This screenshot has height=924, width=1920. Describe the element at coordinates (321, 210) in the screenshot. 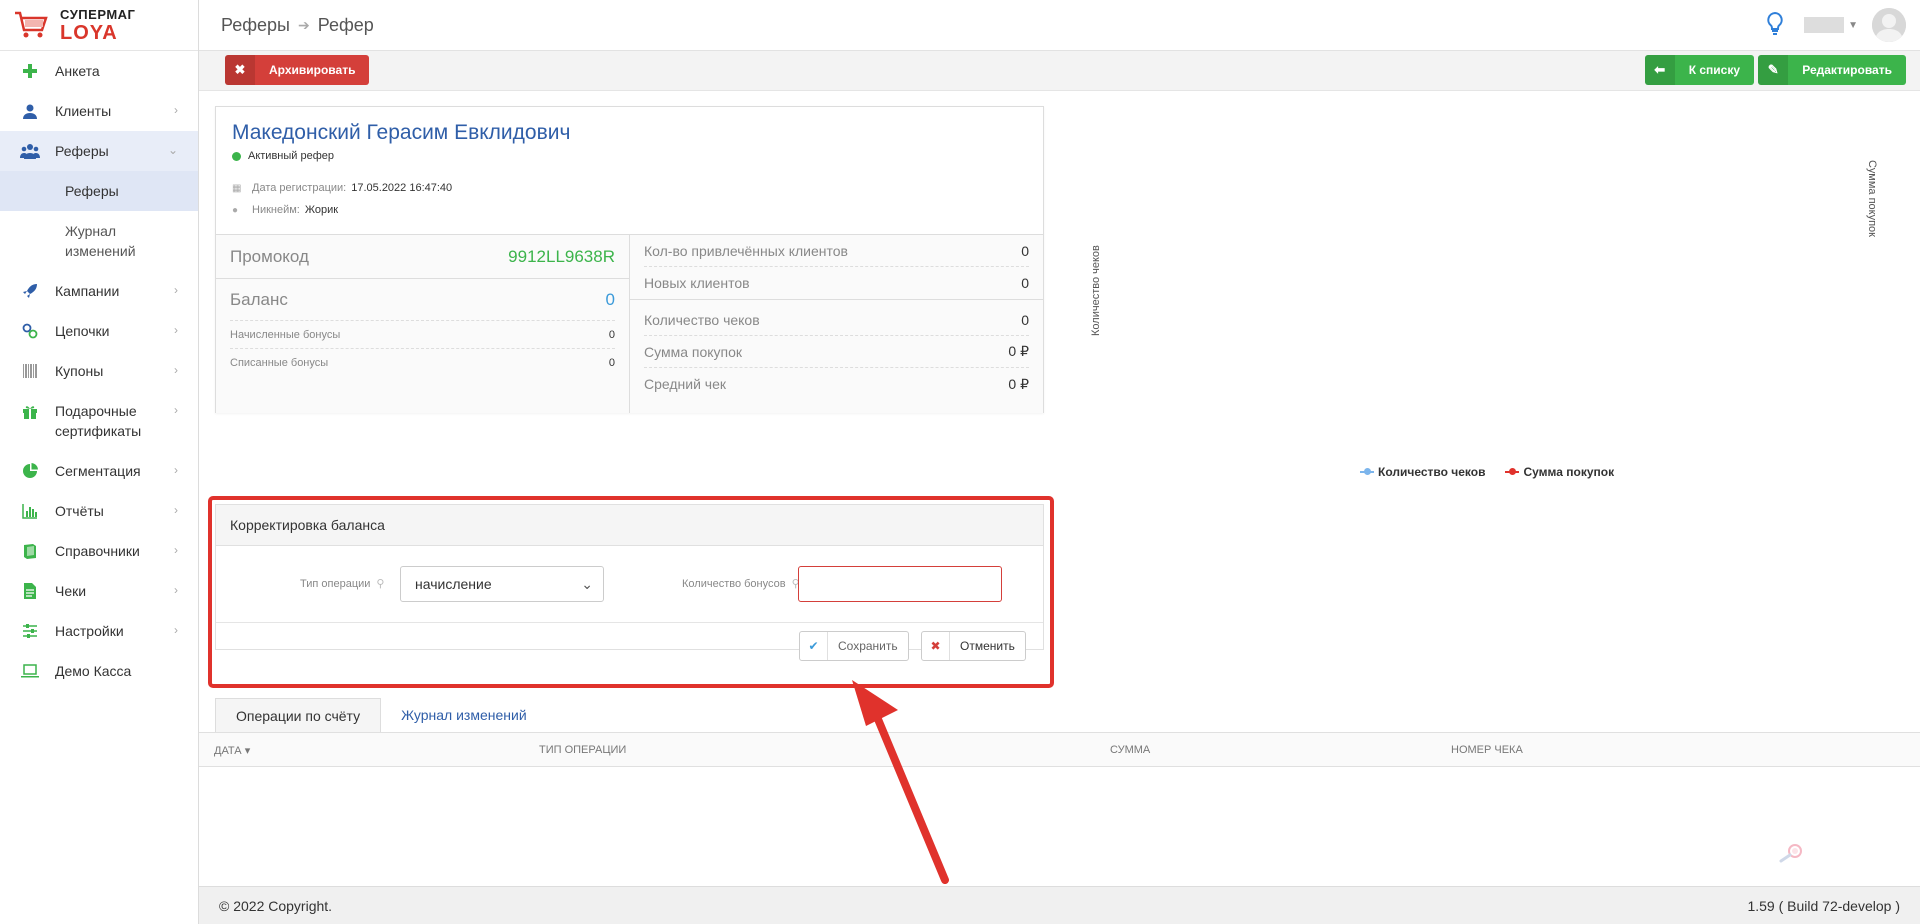

I see `nickname-value: Жорик` at that location.